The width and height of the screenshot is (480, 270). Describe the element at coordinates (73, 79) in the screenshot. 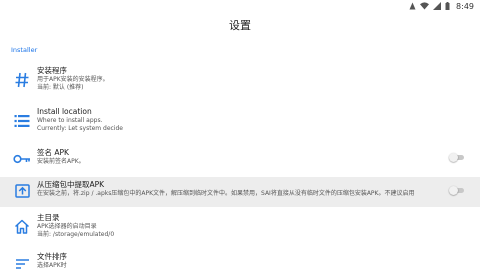

I see `setting-description: 用于APK安装的安装程序。` at that location.